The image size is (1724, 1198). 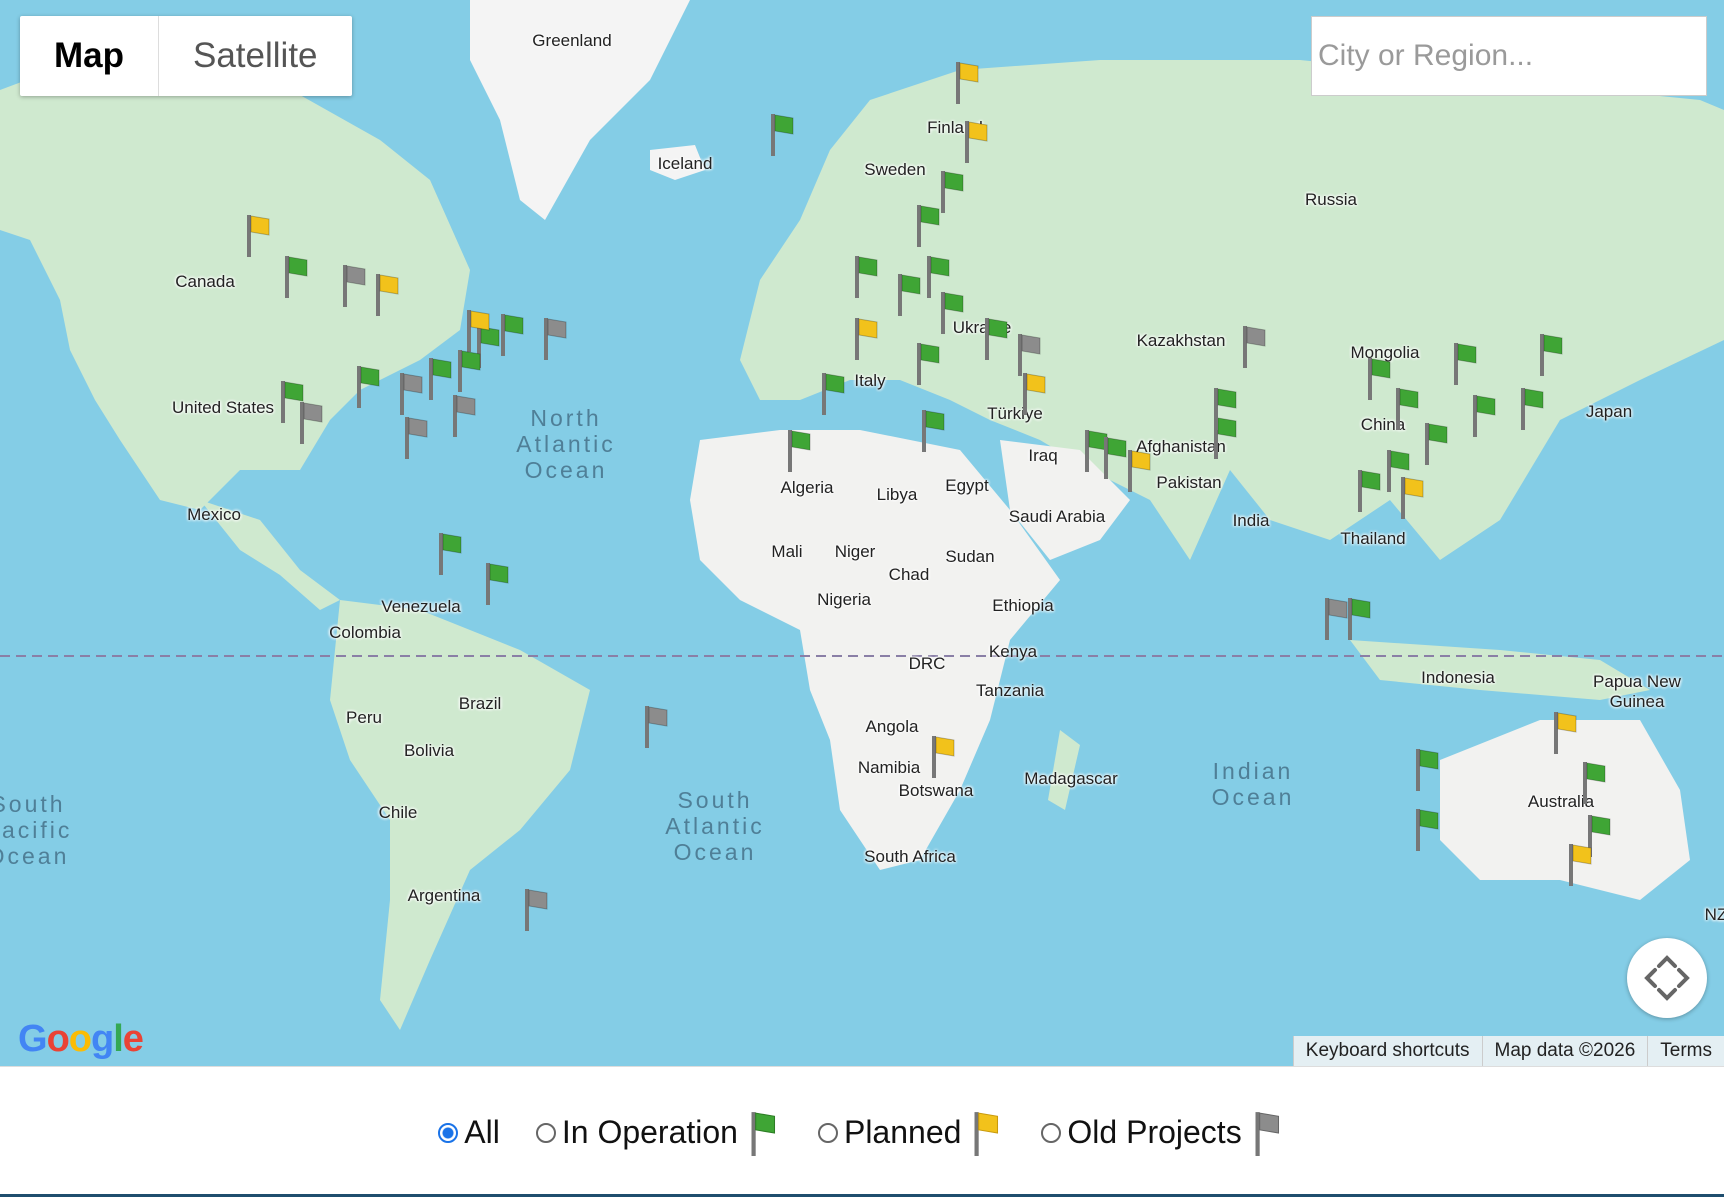 I want to click on green-flag-icon, so click(x=763, y=1133).